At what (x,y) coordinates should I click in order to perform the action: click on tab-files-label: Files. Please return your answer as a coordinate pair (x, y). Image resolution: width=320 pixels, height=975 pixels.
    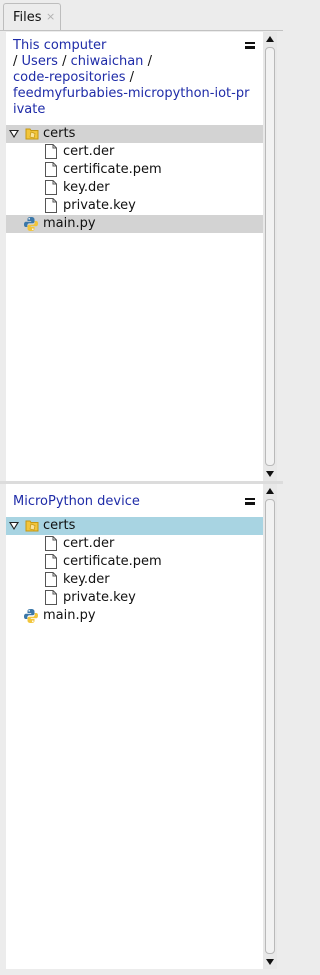
    Looking at the image, I should click on (27, 17).